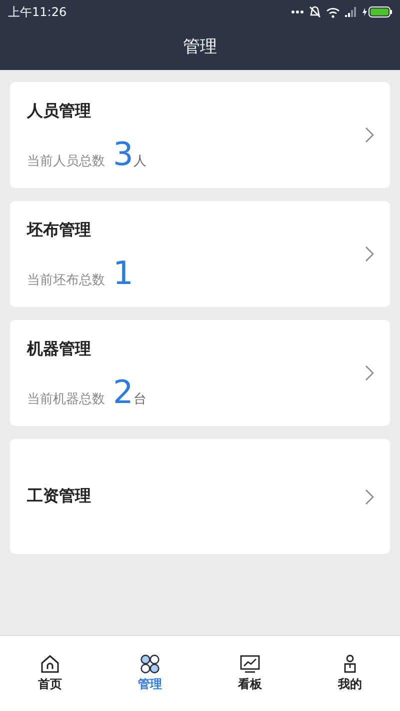  I want to click on card-title: 坯布管理, so click(59, 230).